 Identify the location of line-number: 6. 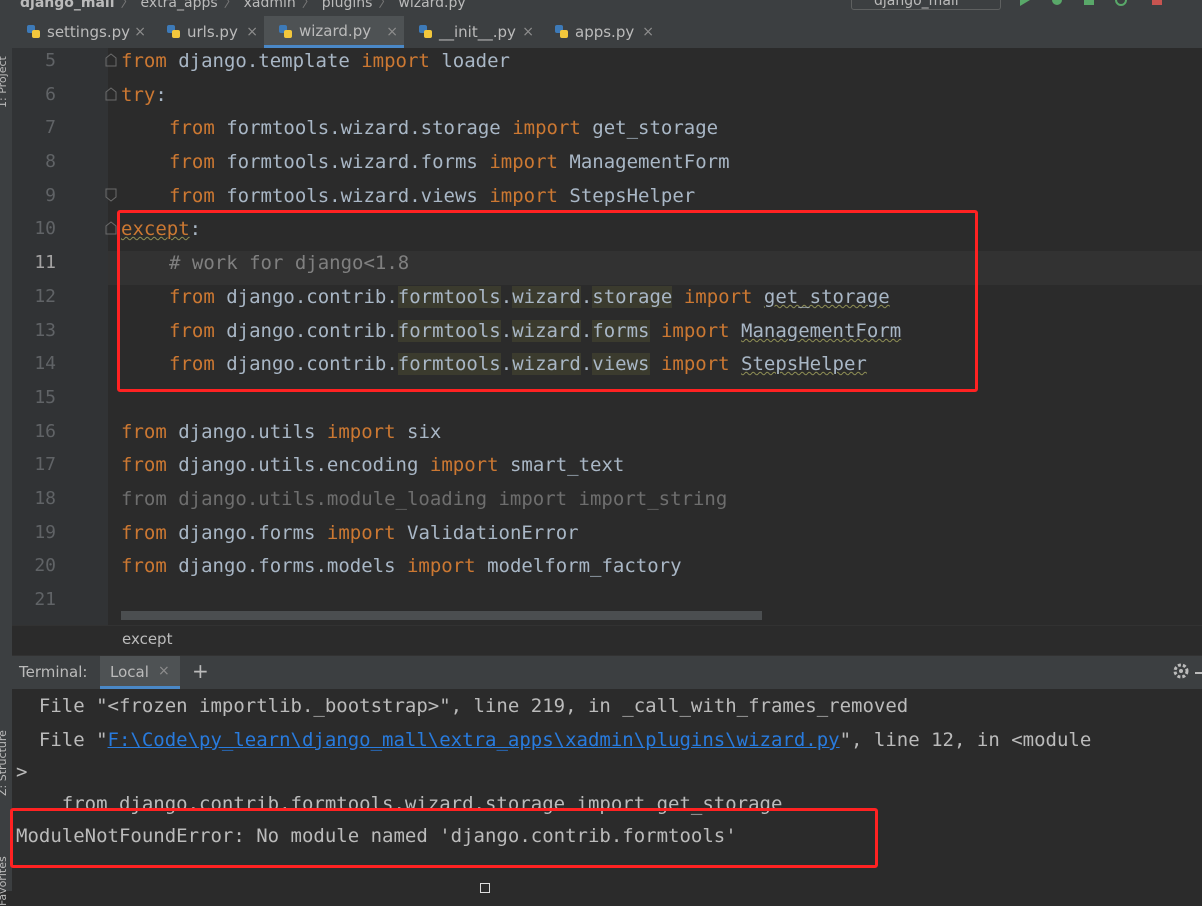
(50, 94).